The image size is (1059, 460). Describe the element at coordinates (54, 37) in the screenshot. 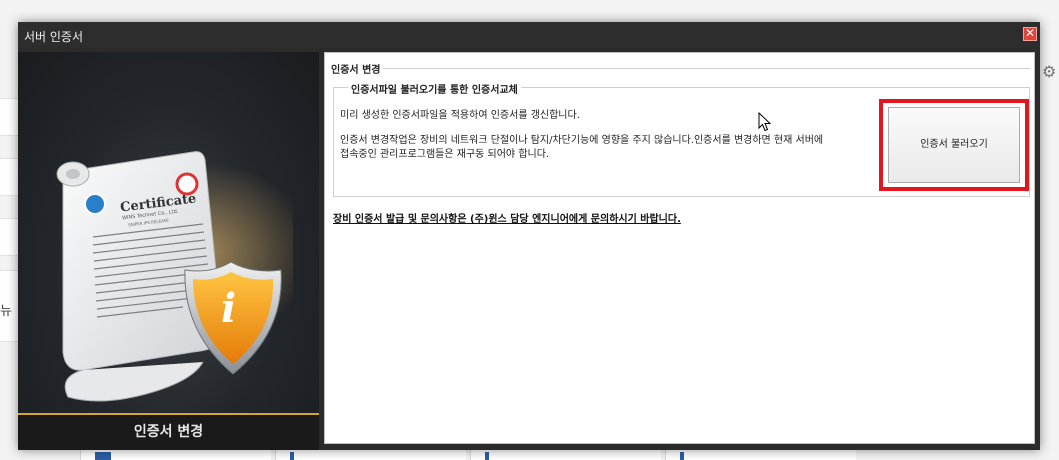

I see `dialog-title: 서버 인증서` at that location.